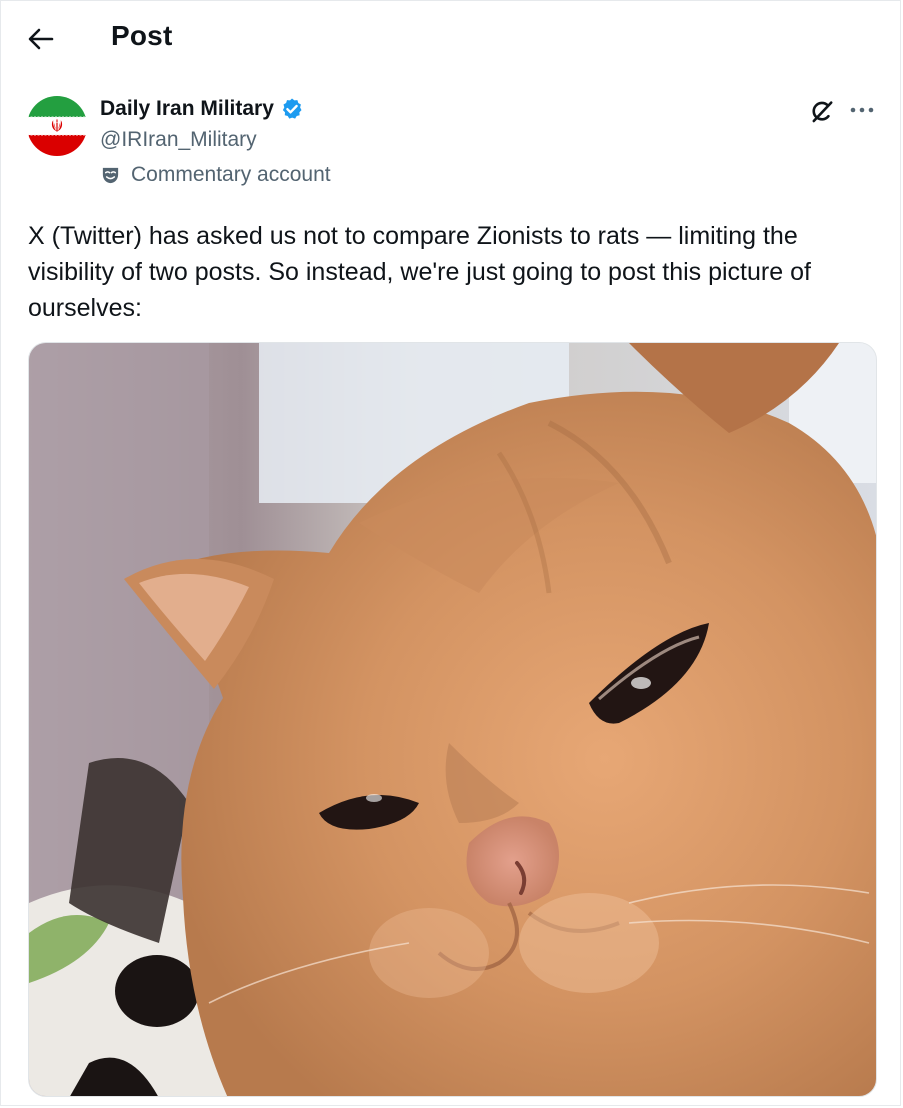  I want to click on theater-mask-icon, so click(110, 175).